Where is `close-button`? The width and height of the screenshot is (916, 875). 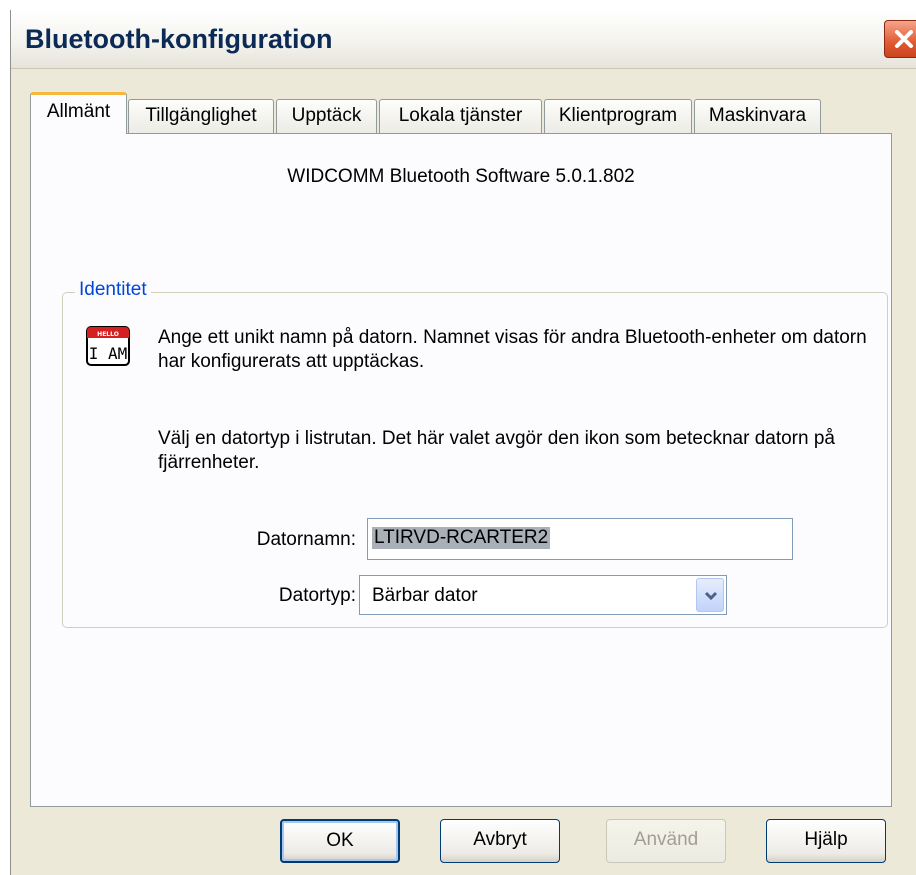
close-button is located at coordinates (900, 39).